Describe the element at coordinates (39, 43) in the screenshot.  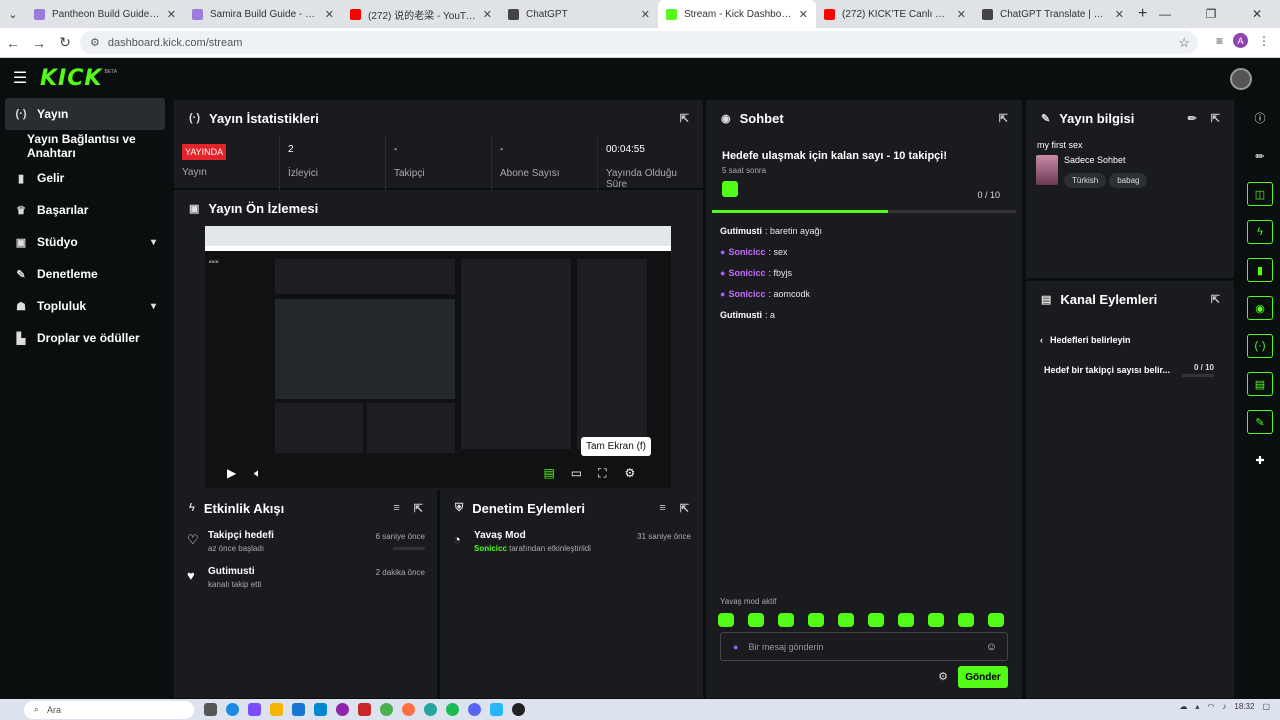
I see `forward-icon: →` at that location.